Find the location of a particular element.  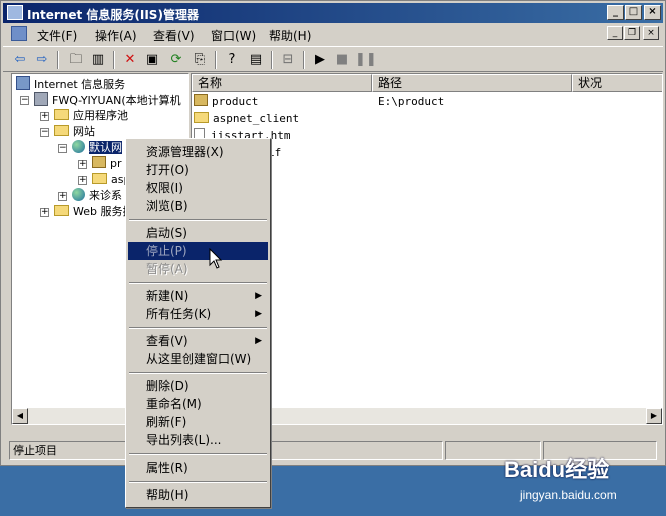

stop-icon: ■ is located at coordinates (342, 60).